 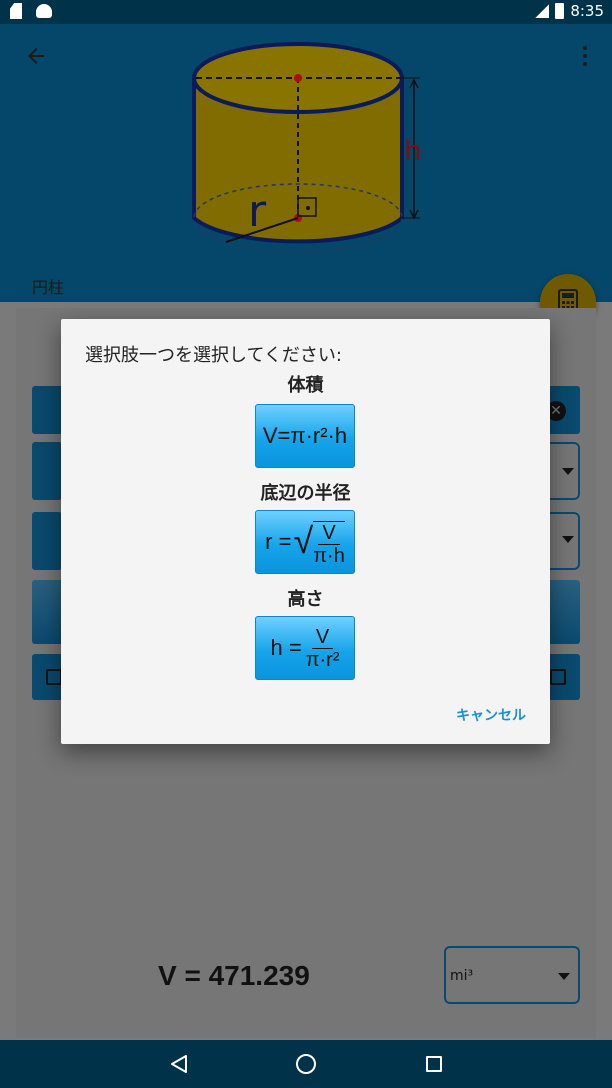 I want to click on back-arrow-icon, so click(x=36, y=56).